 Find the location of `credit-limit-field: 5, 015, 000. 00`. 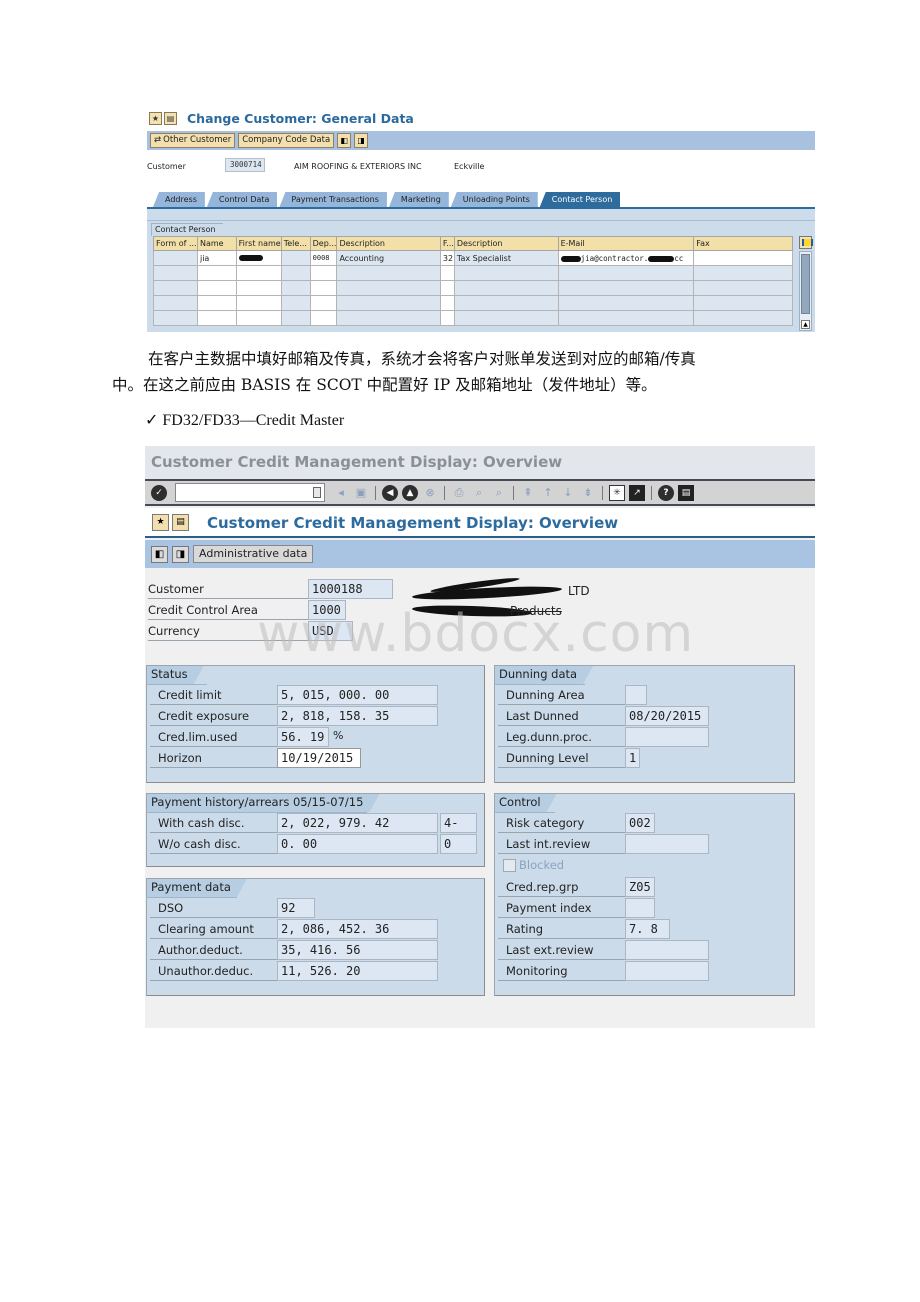

credit-limit-field: 5, 015, 000. 00 is located at coordinates (357, 695).